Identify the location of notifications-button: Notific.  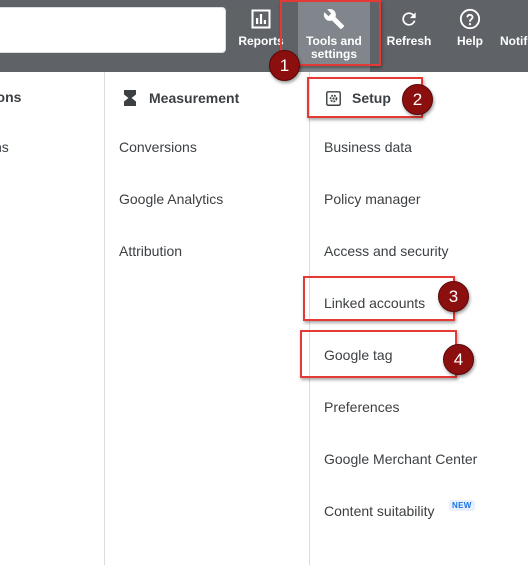
(514, 36).